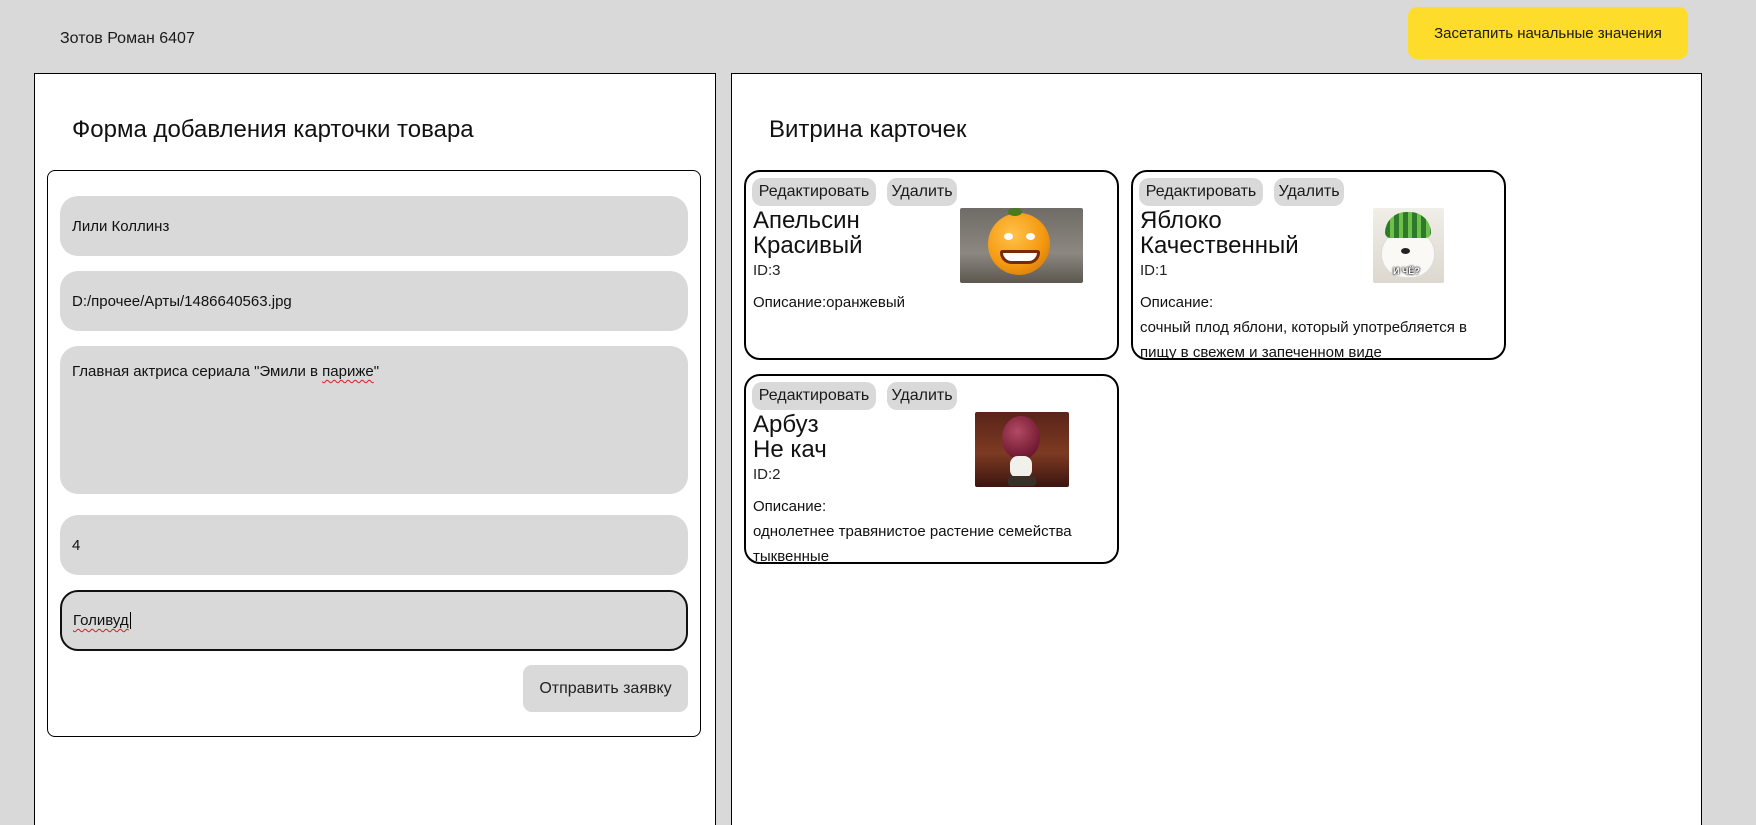 Image resolution: width=1756 pixels, height=825 pixels. What do you see at coordinates (374, 545) in the screenshot?
I see `number-input: 4` at bounding box center [374, 545].